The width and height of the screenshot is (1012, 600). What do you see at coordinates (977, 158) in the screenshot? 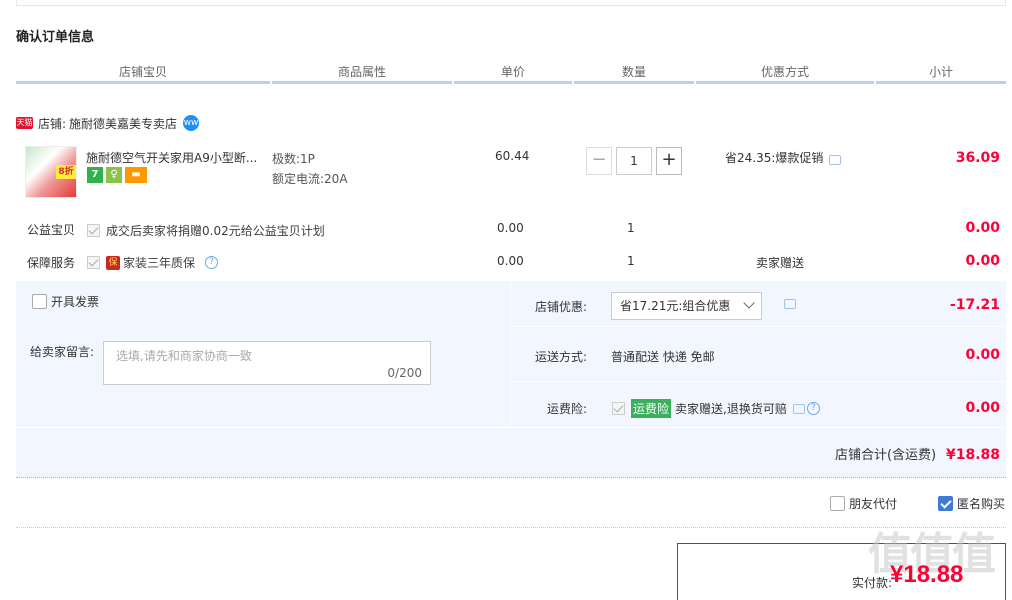
I see `product-subtotal: 36.09` at bounding box center [977, 158].